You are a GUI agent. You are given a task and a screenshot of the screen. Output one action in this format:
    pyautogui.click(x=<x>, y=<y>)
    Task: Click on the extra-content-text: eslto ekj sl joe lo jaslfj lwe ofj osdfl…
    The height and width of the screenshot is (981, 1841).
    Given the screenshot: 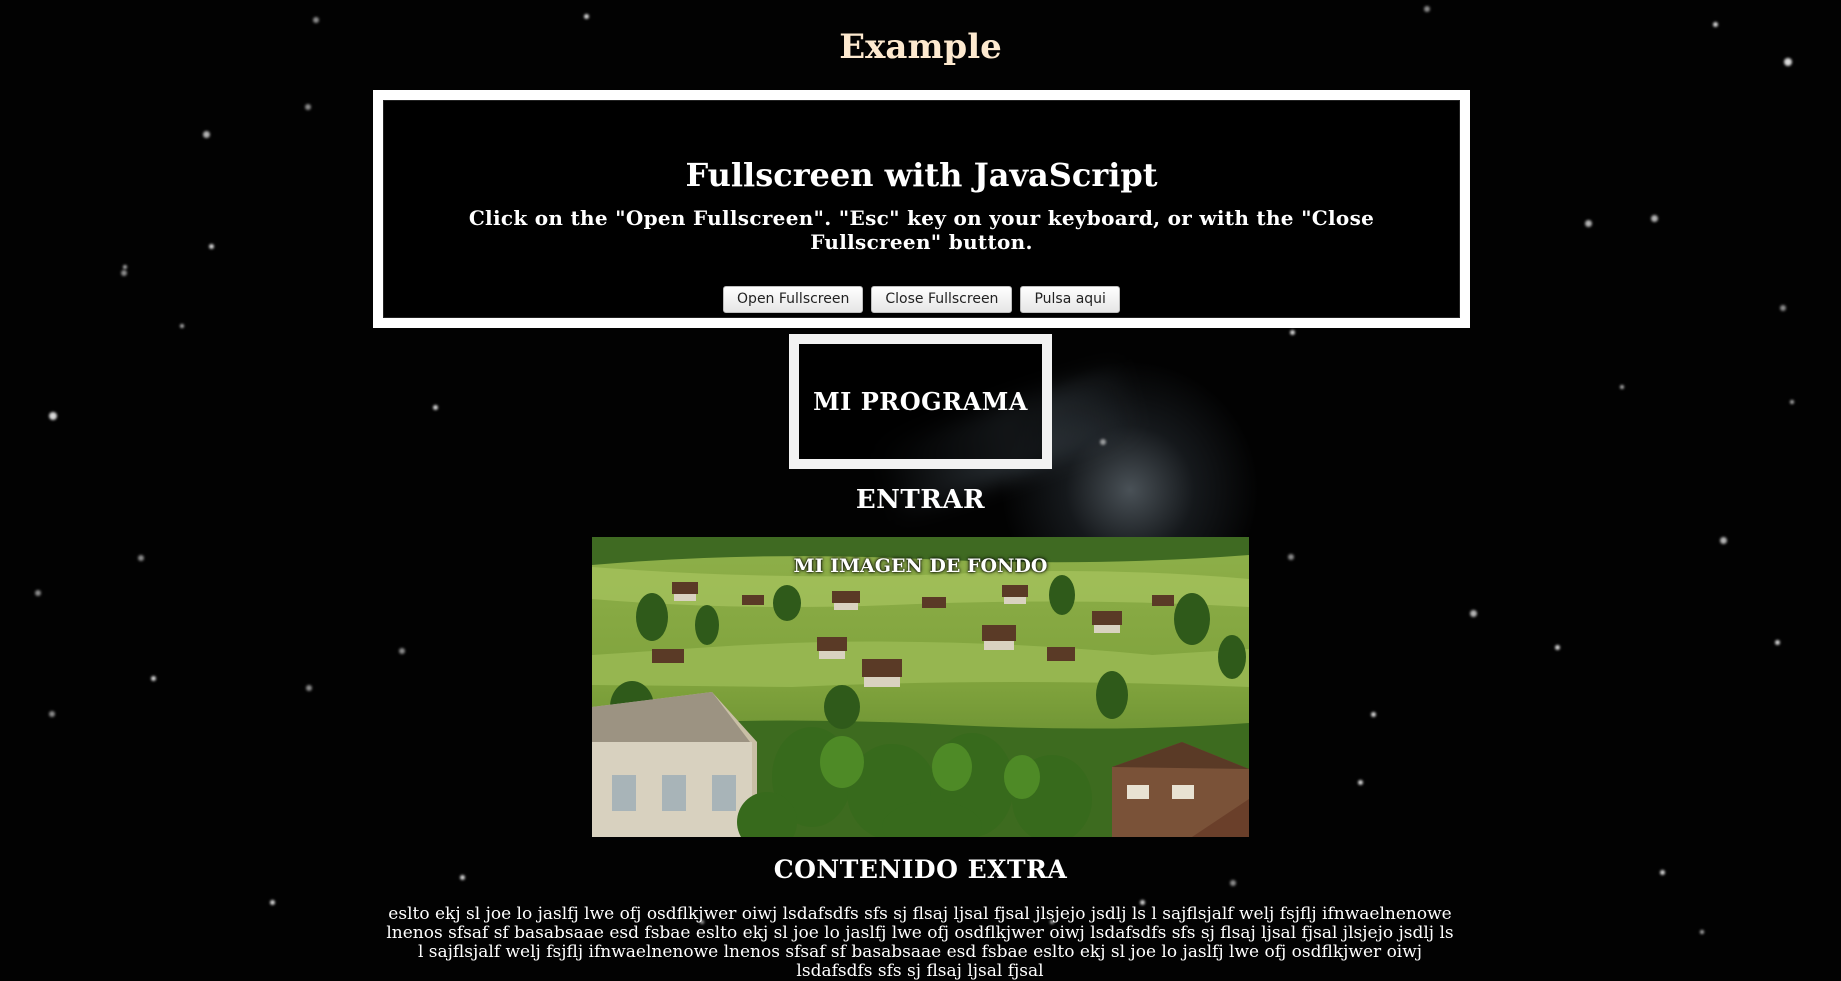 What is the action you would take?
    pyautogui.click(x=920, y=942)
    